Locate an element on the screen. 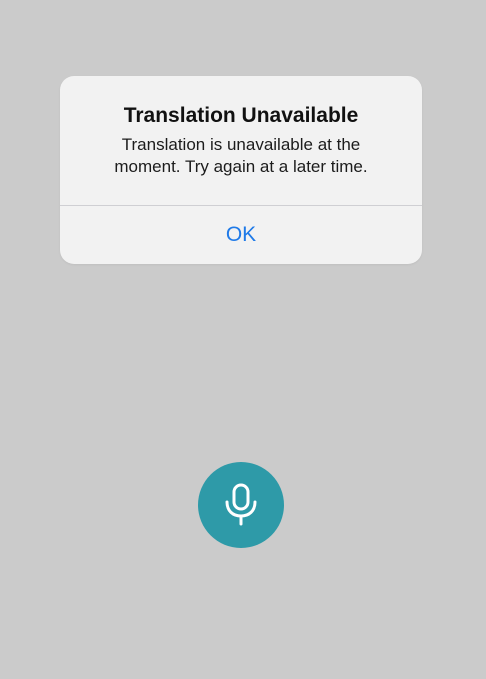  alert-message-line-2: moment. Try again at a later time. is located at coordinates (241, 166).